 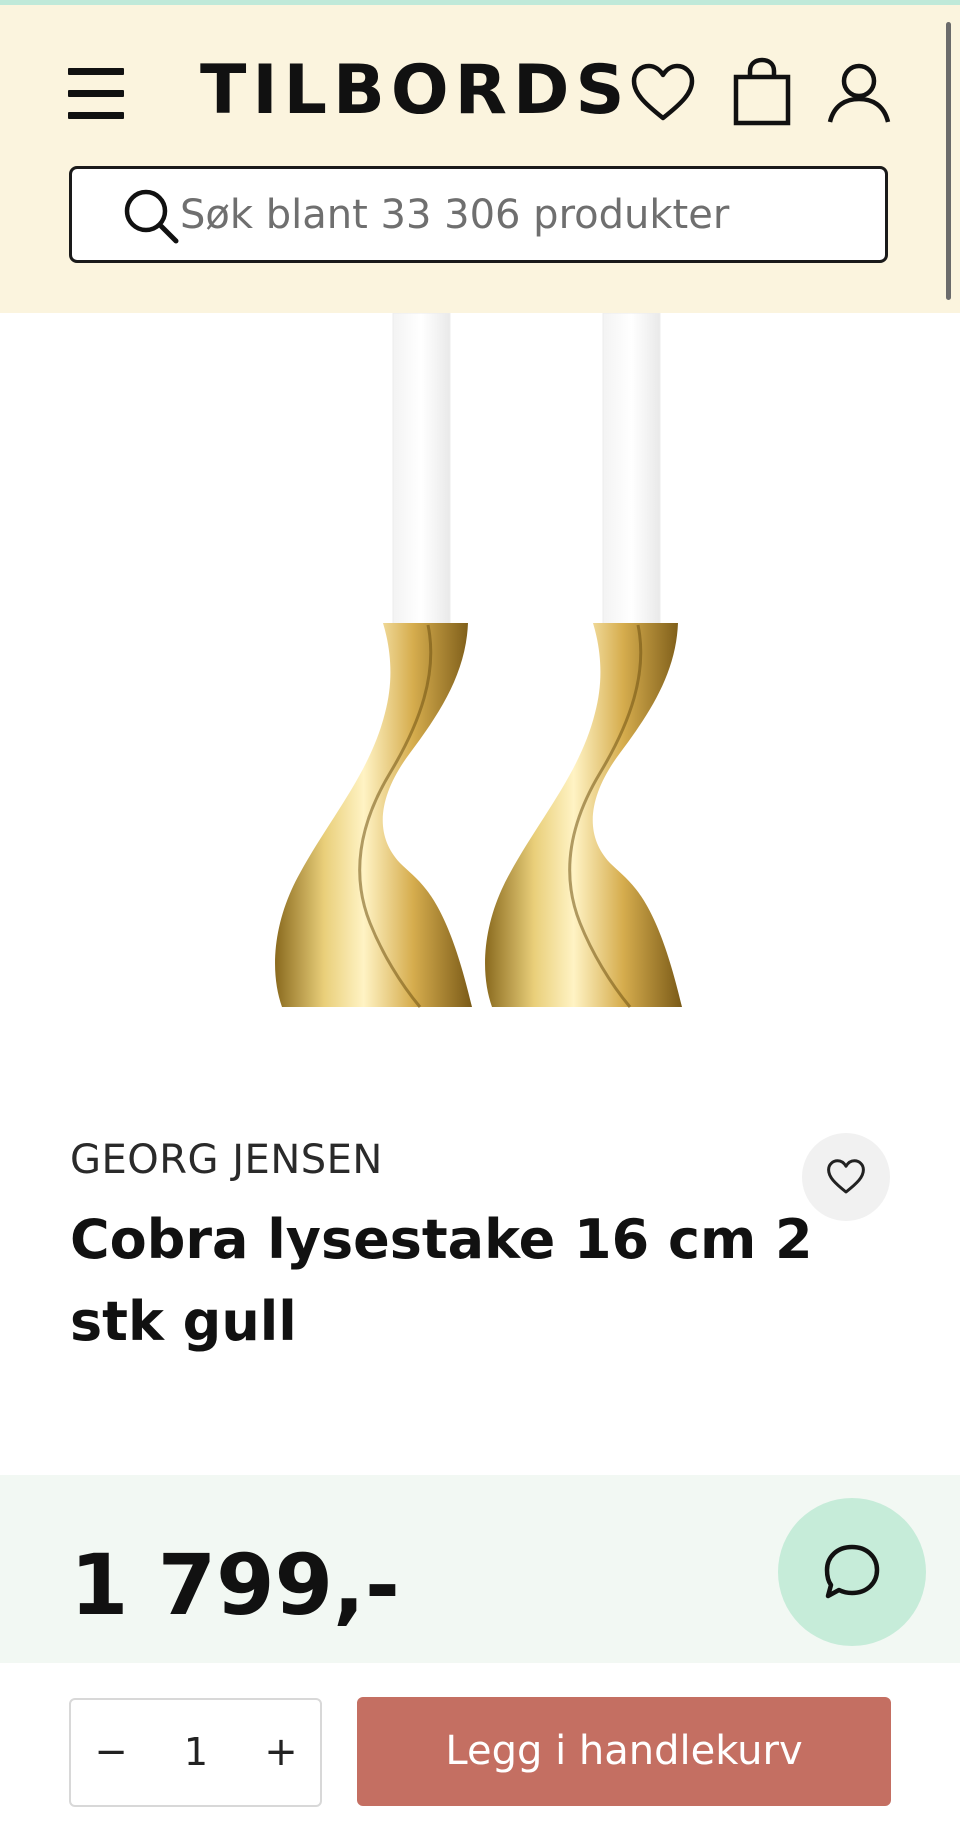 I want to click on product-price: 1 799,-, so click(x=235, y=1585).